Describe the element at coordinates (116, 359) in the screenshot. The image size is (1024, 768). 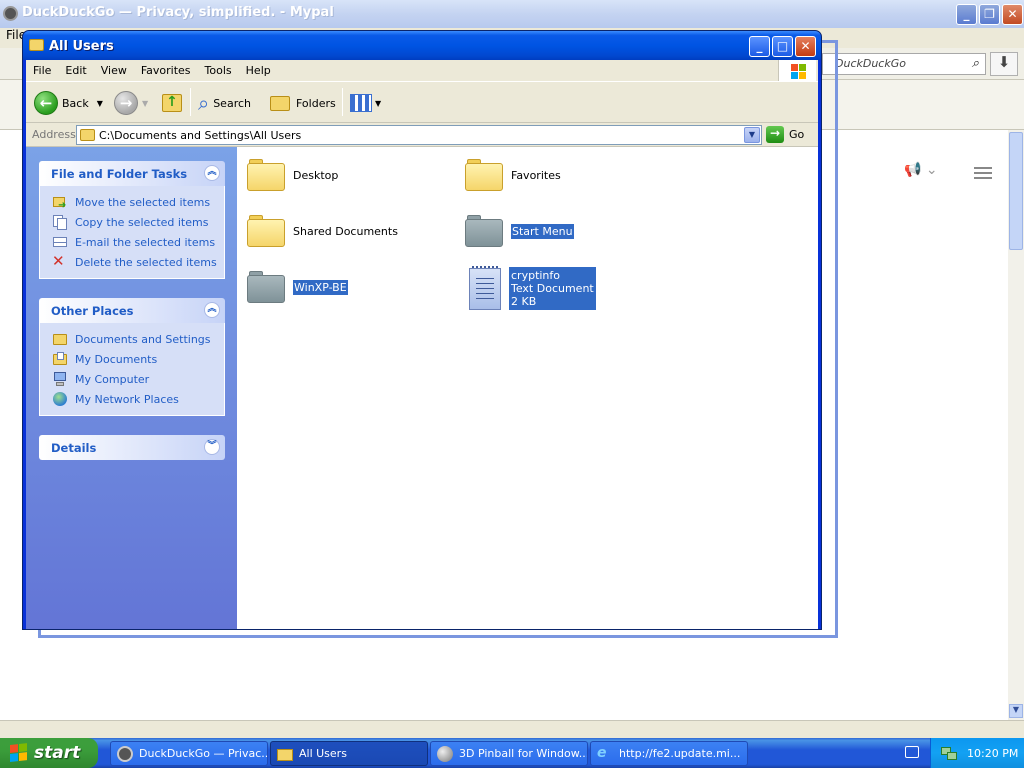
I see `link-label: My Documents` at that location.